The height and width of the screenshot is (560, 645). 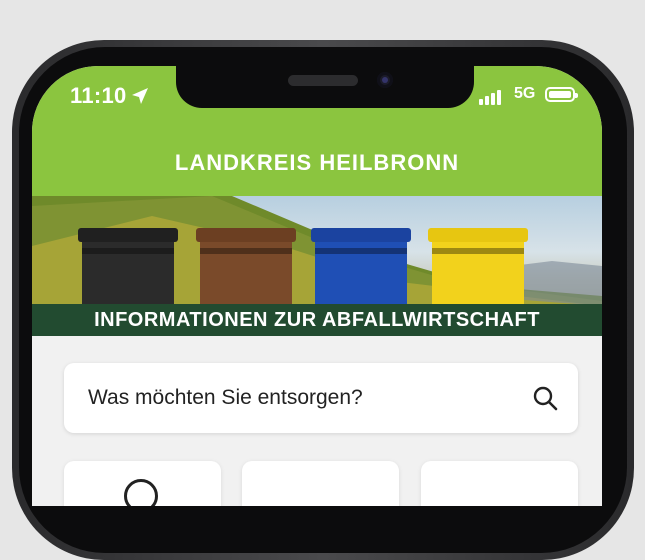 I want to click on search-bar: Was möchten Sie entsorgen?, so click(x=321, y=398).